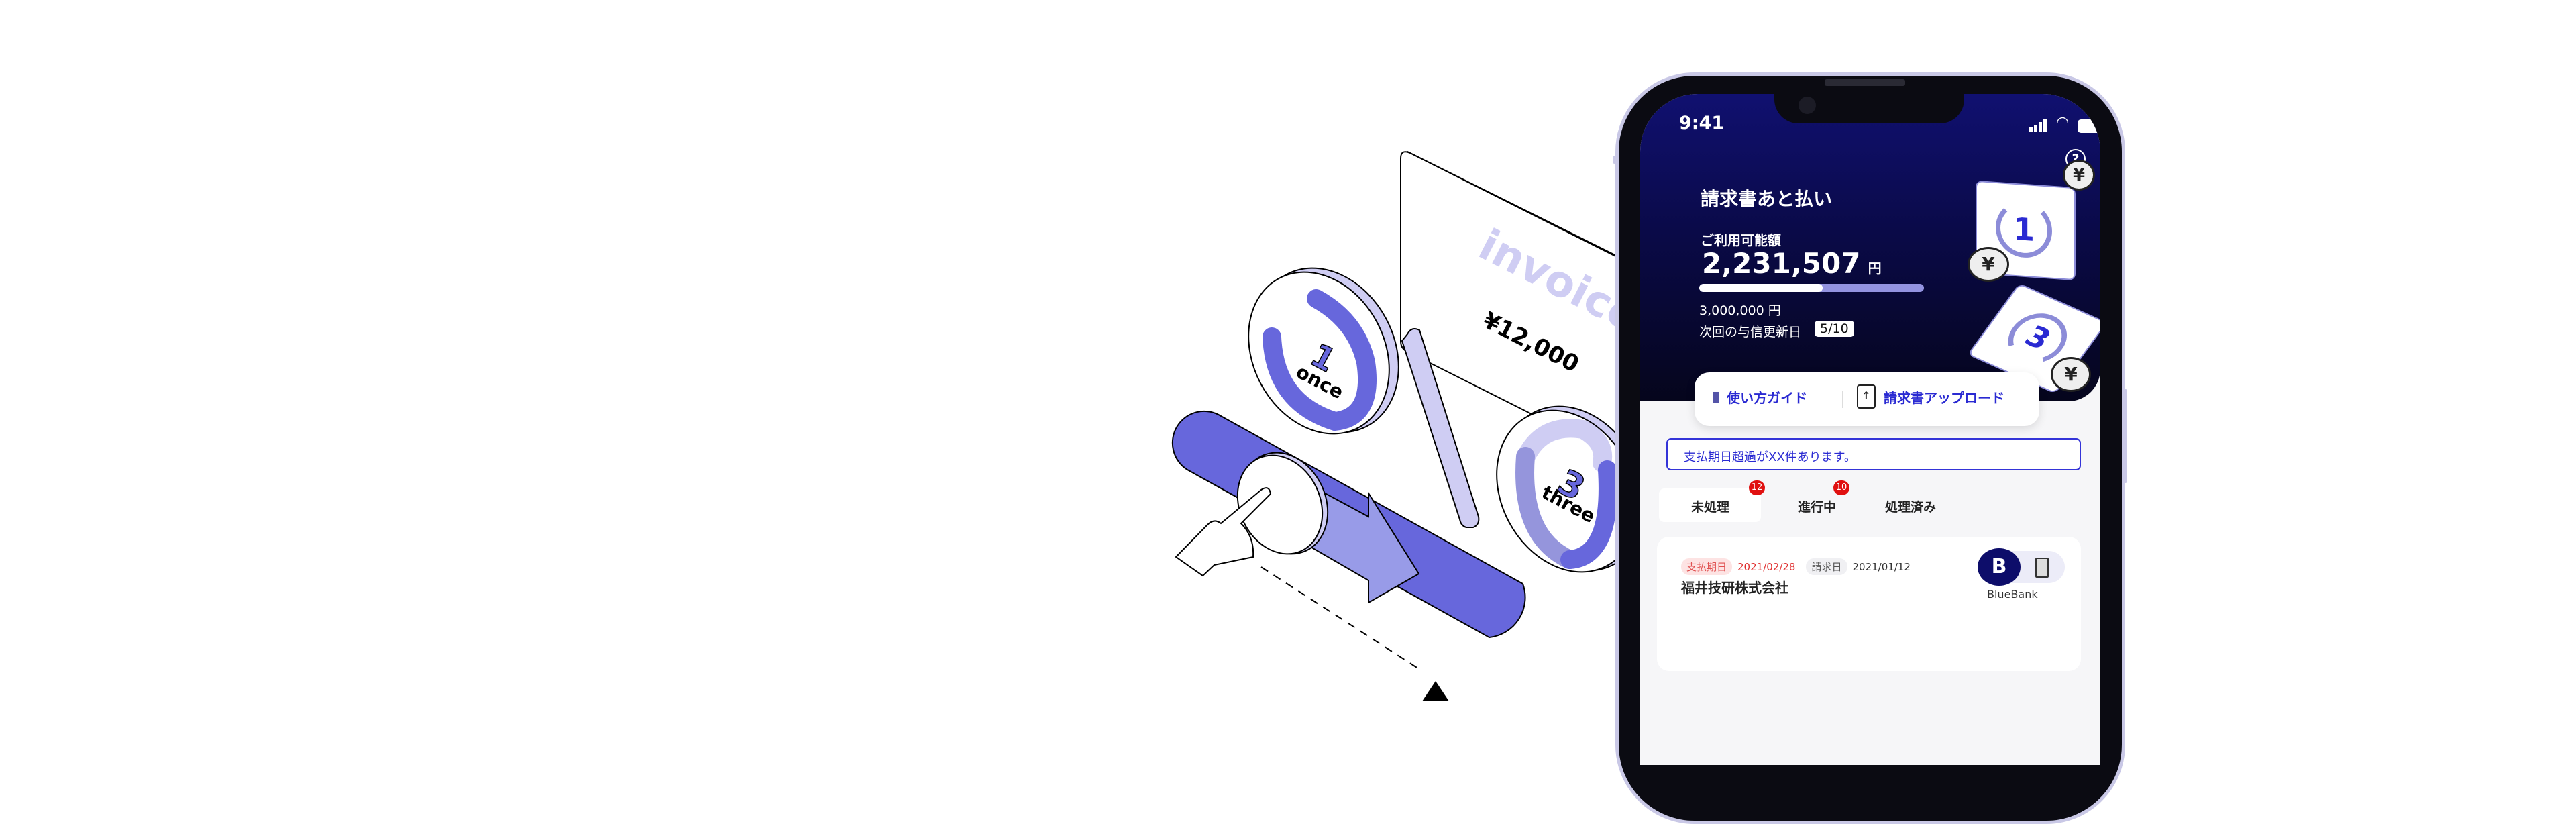 The height and width of the screenshot is (824, 2576). Describe the element at coordinates (1741, 240) in the screenshot. I see `available-label: ご利用可能額` at that location.